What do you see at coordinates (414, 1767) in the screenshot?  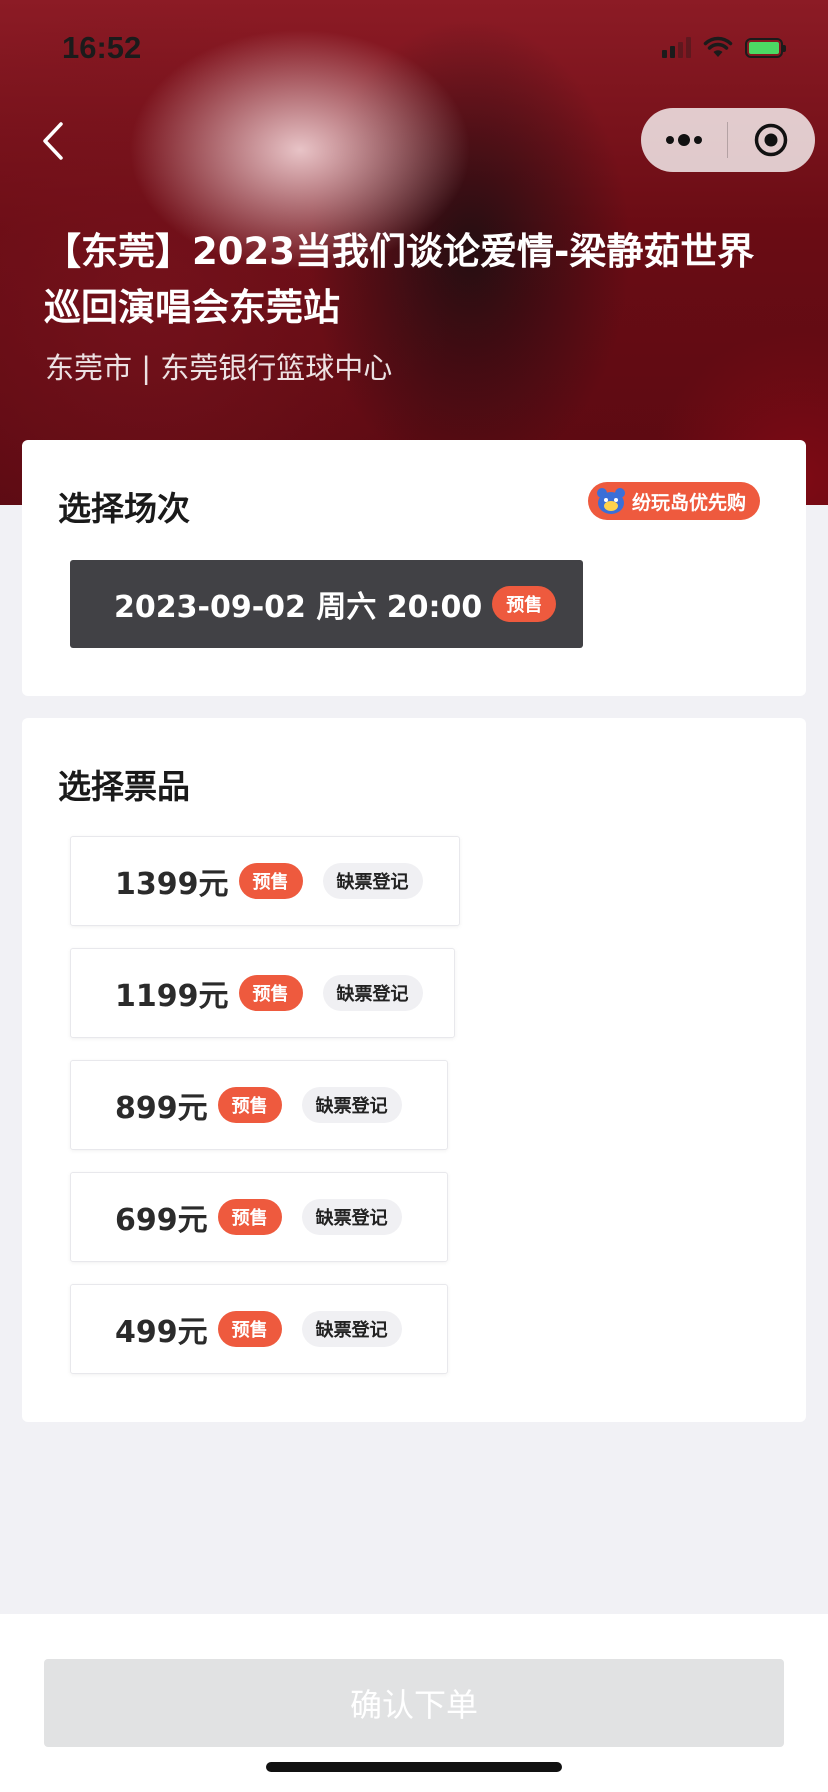 I see `home-indicator` at bounding box center [414, 1767].